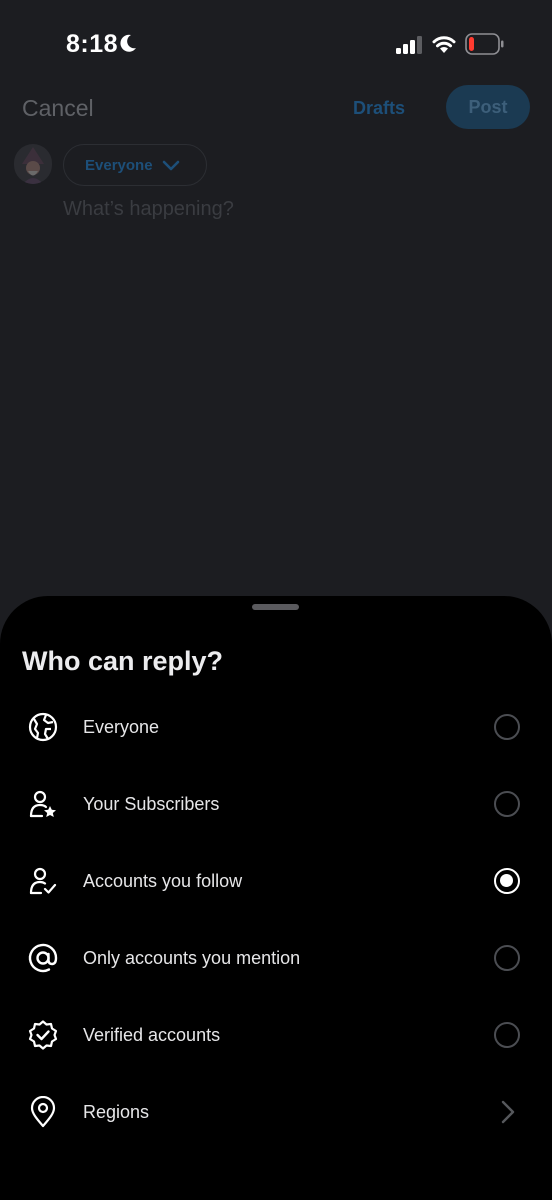  What do you see at coordinates (43, 881) in the screenshot?
I see `person-check-icon` at bounding box center [43, 881].